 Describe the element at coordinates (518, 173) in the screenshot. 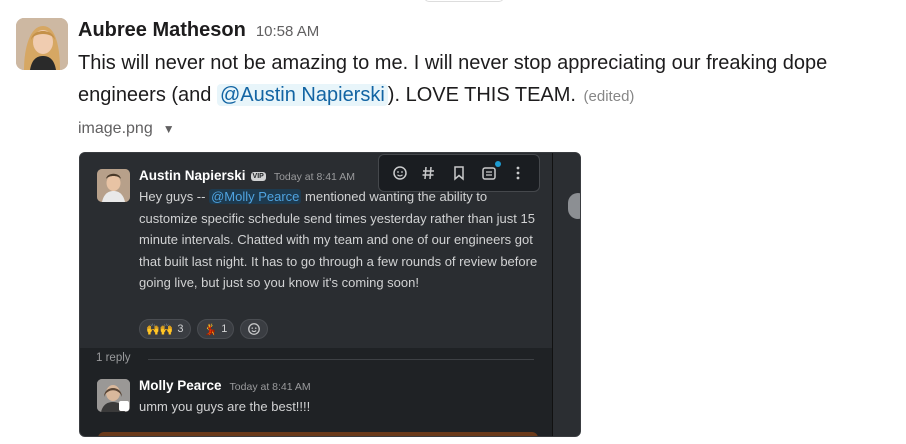

I see `more-vertical-icon` at that location.